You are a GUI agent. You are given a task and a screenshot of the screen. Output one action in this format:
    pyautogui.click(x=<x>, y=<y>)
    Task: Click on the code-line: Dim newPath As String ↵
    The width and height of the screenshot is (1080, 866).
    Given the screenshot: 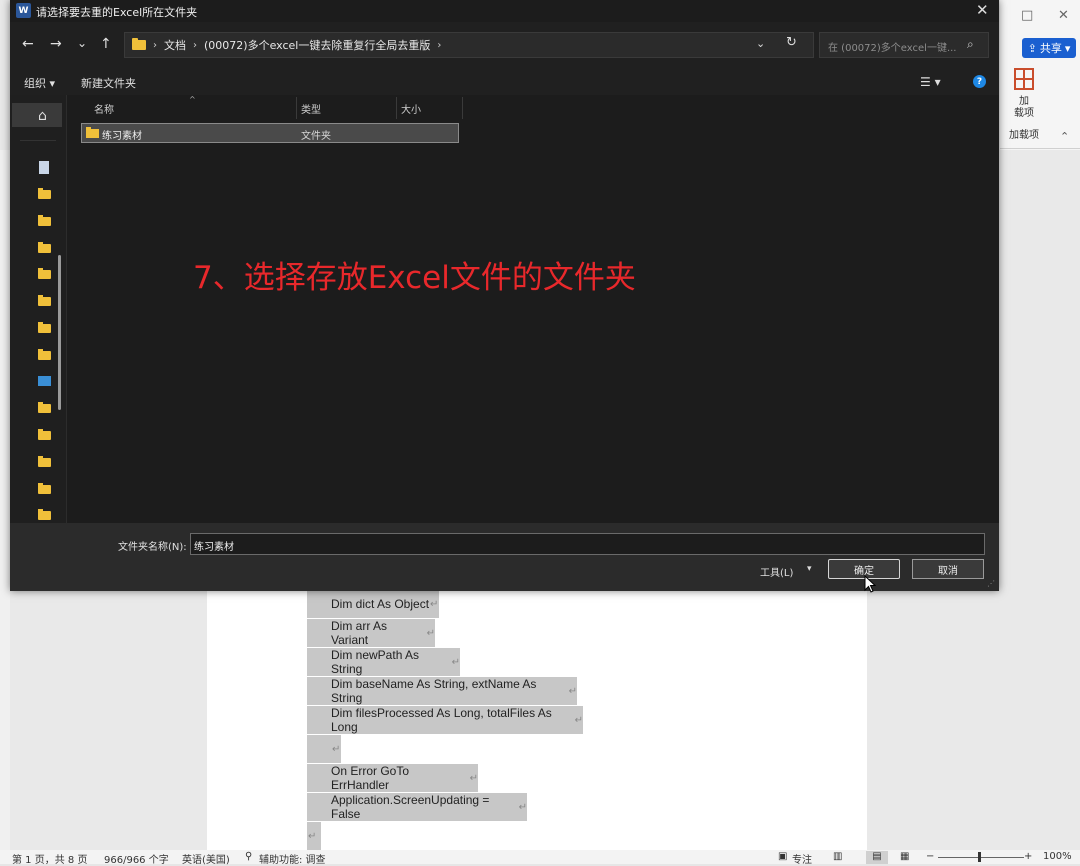 What is the action you would take?
    pyautogui.click(x=383, y=662)
    